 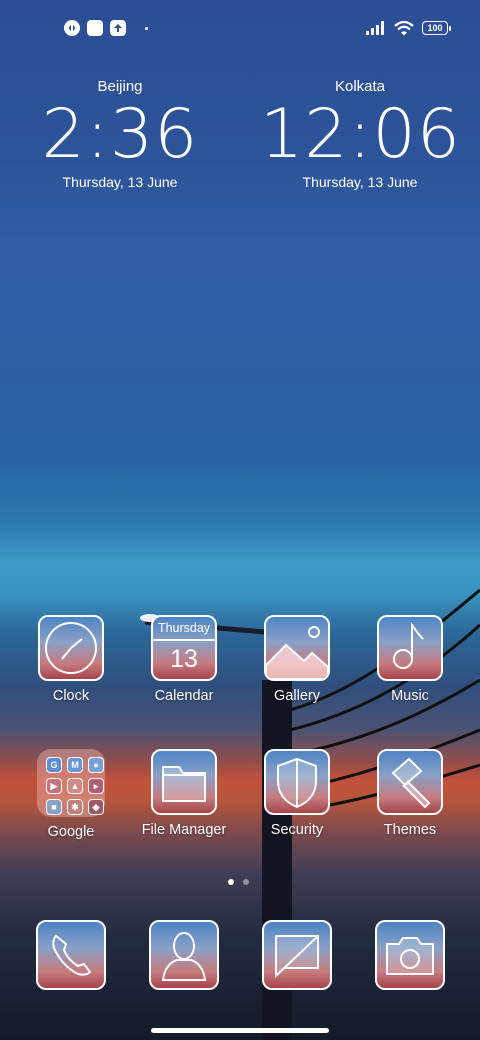 I want to click on app-music: Music, so click(x=410, y=659).